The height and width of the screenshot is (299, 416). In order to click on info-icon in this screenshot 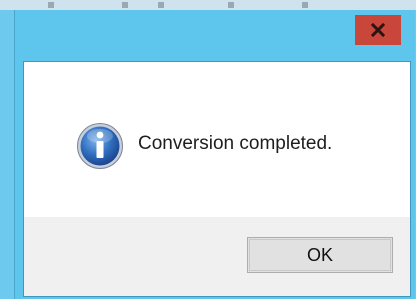, I will do `click(100, 146)`.